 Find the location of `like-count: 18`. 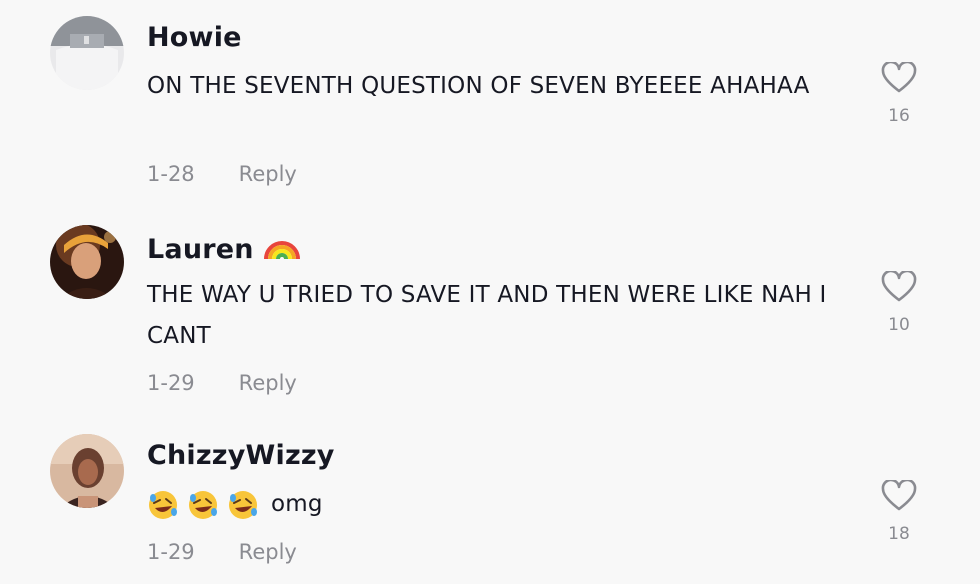

like-count: 18 is located at coordinates (899, 534).